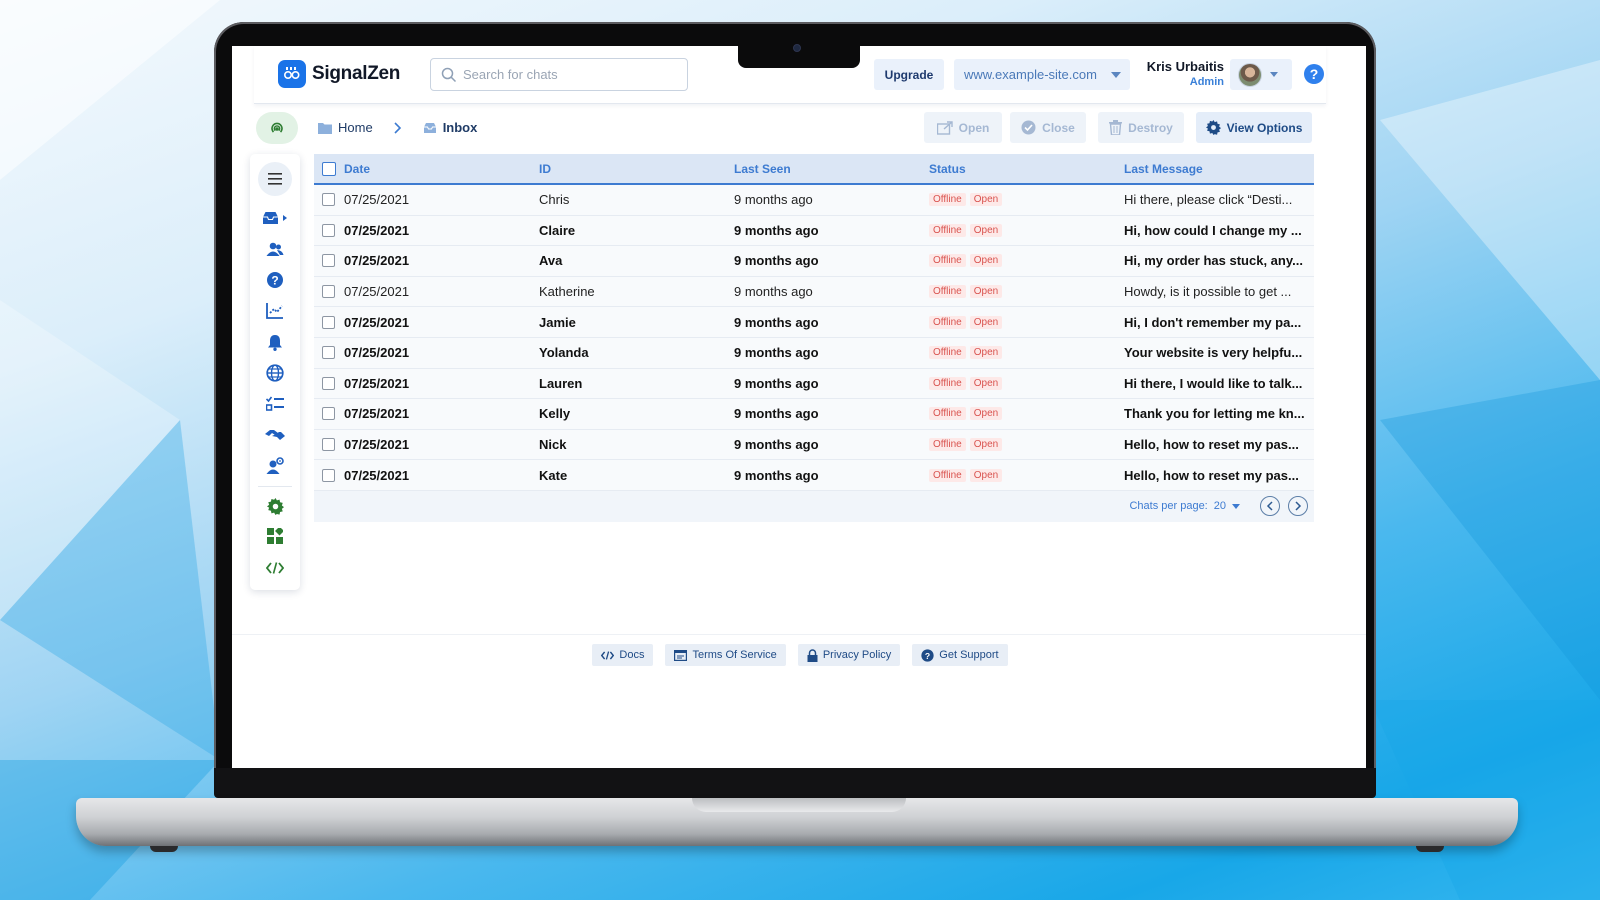  I want to click on logo: SignalZen, so click(339, 74).